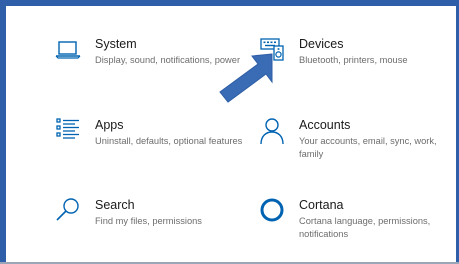 Image resolution: width=459 pixels, height=264 pixels. What do you see at coordinates (169, 141) in the screenshot?
I see `apps-description: Uninstall, defaults, optional features` at bounding box center [169, 141].